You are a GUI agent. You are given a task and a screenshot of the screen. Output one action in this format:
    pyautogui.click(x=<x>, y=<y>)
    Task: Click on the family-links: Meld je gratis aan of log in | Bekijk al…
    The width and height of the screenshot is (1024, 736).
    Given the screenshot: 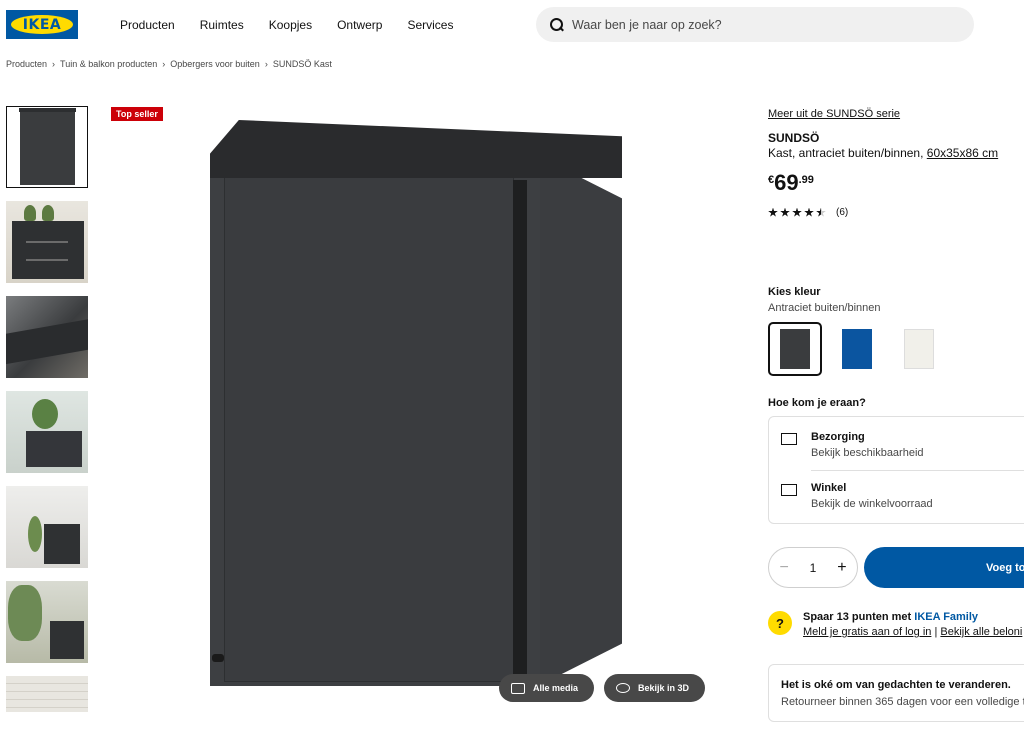 What is the action you would take?
    pyautogui.click(x=912, y=632)
    